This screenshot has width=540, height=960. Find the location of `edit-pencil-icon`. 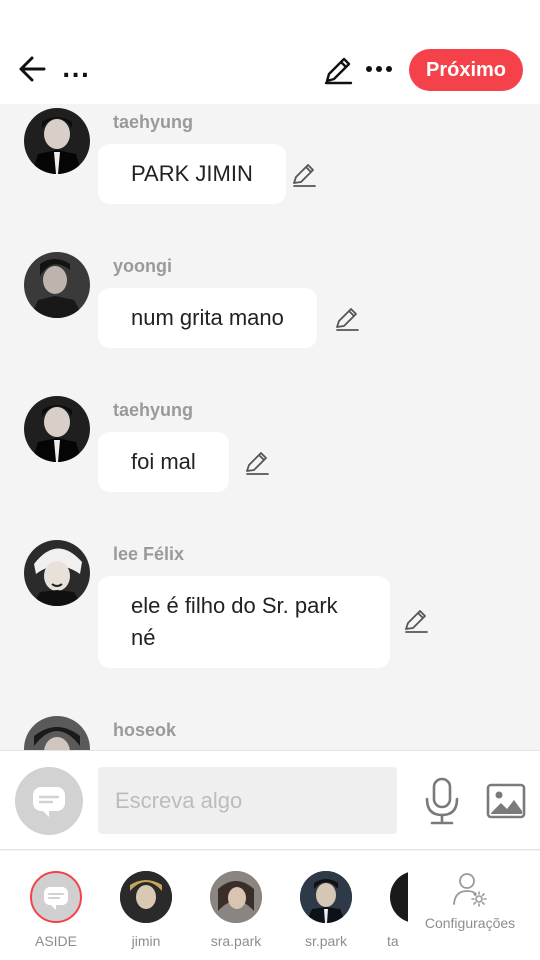

edit-pencil-icon is located at coordinates (338, 70).